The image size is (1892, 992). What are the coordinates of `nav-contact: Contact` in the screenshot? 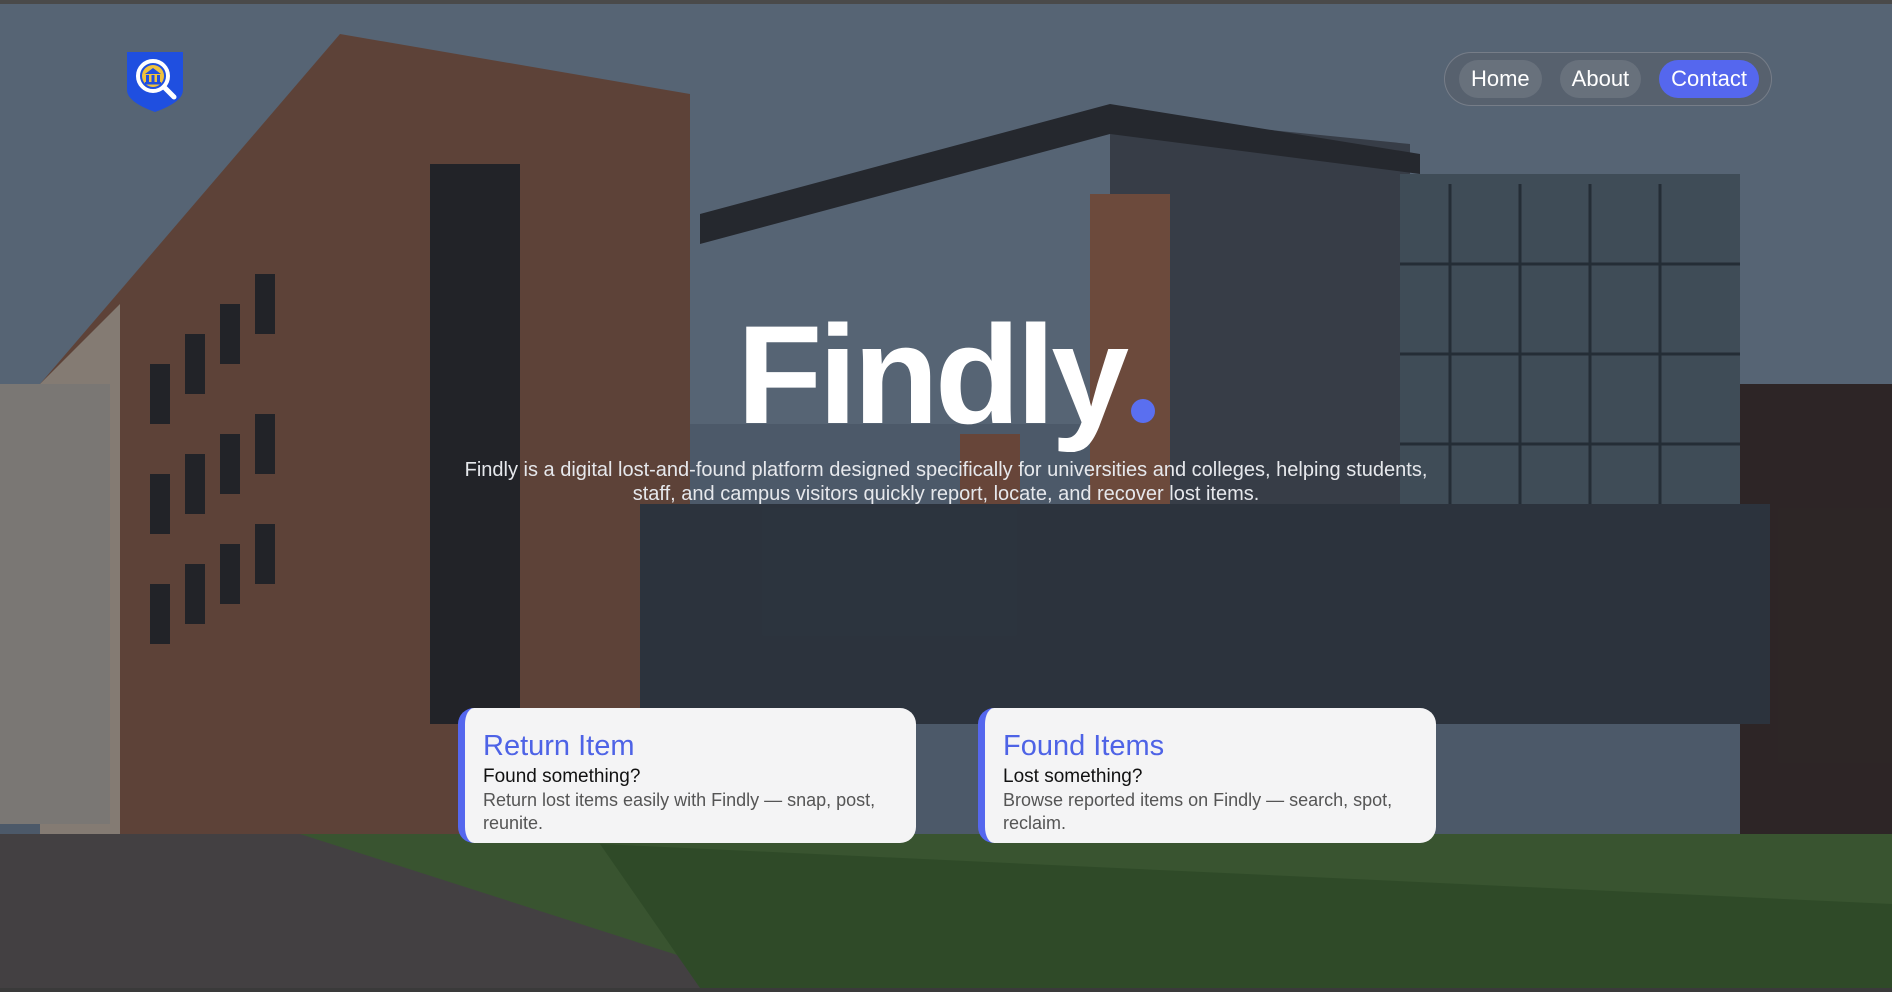 It's located at (1709, 79).